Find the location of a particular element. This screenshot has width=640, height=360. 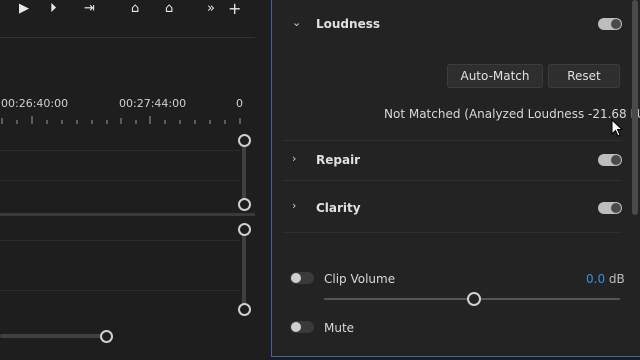

mute-toggle is located at coordinates (302, 327).